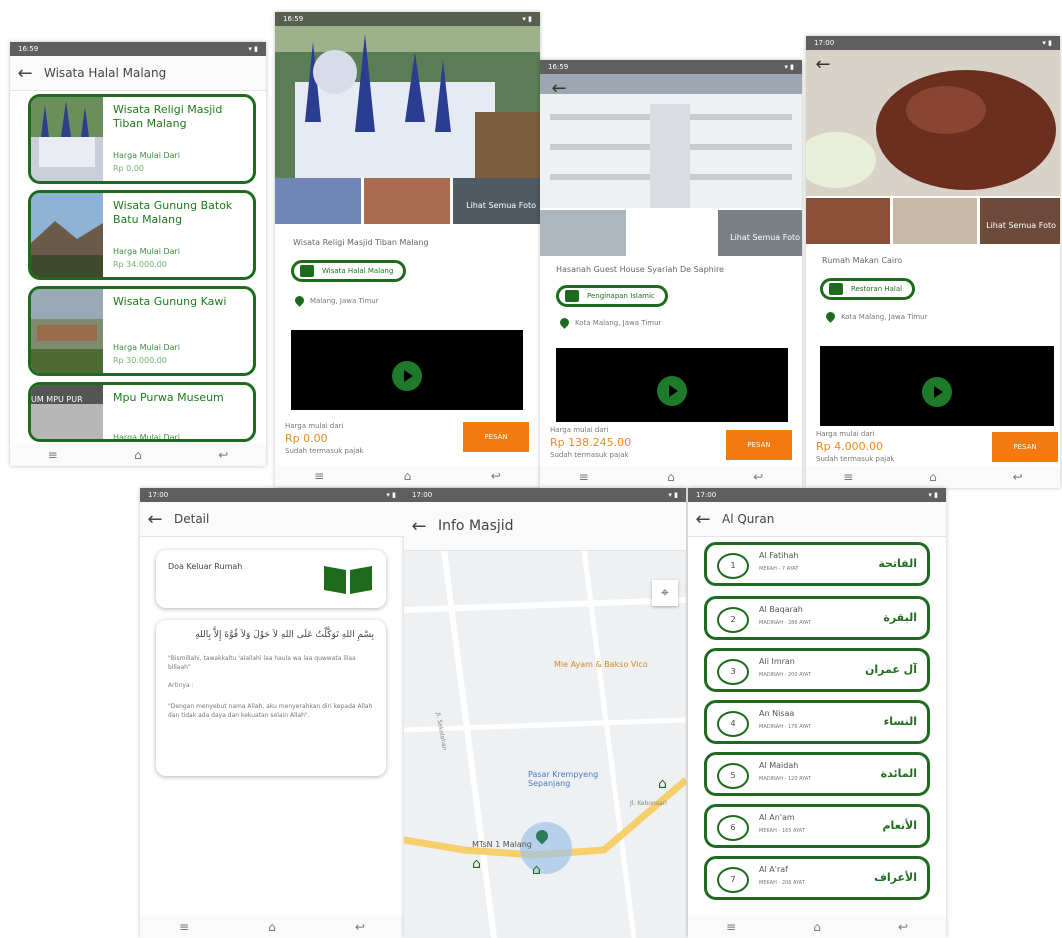  I want to click on hotel-icon, so click(572, 296).